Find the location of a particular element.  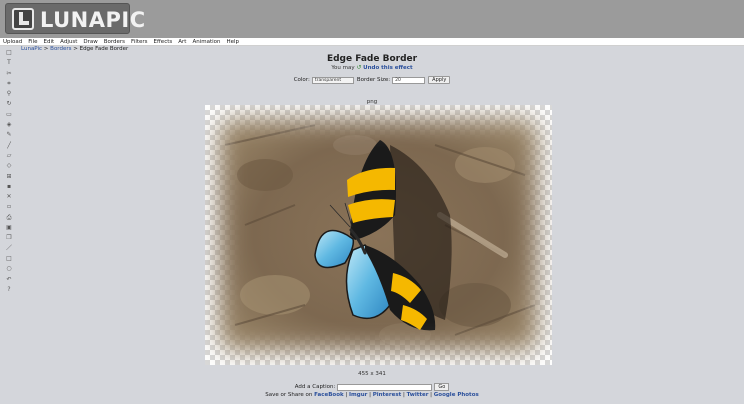

share-twitter-link: Twitter is located at coordinates (418, 395).